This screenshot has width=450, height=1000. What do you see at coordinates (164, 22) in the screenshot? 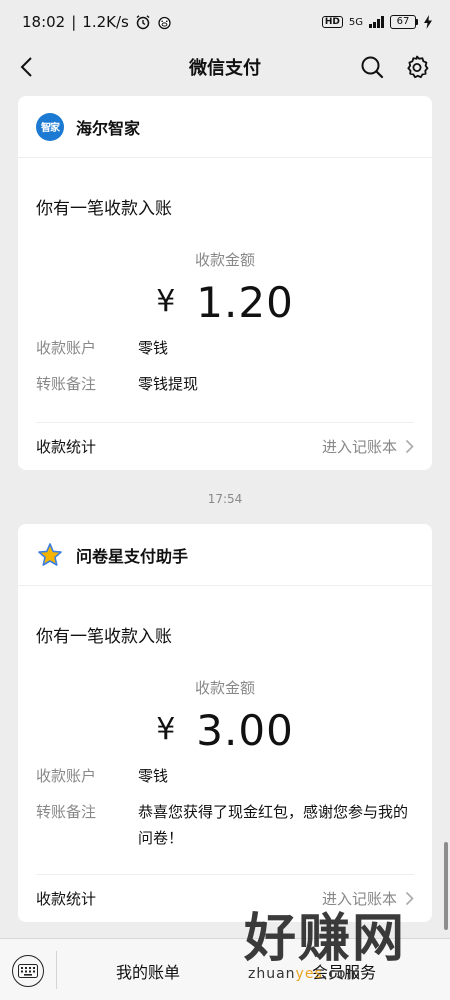
I see `pig-icon` at bounding box center [164, 22].